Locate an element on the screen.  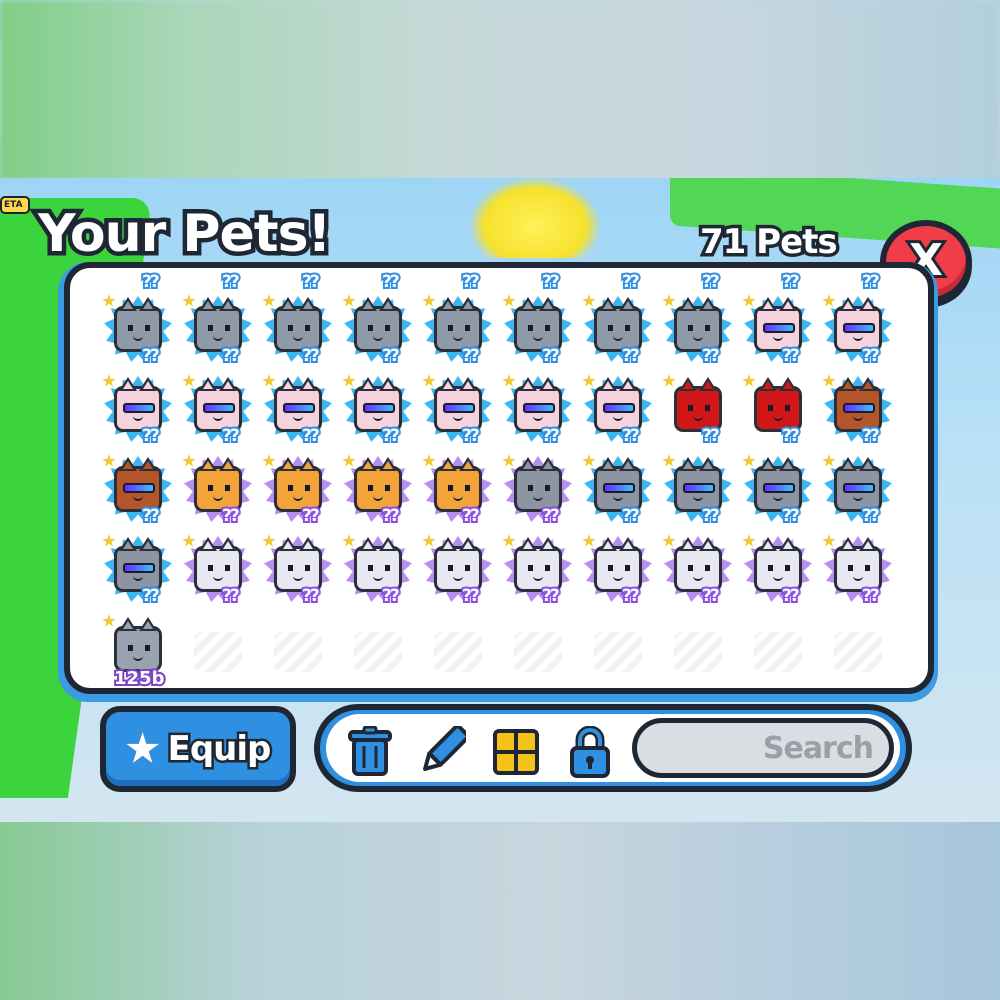
lock-icon is located at coordinates (590, 752).